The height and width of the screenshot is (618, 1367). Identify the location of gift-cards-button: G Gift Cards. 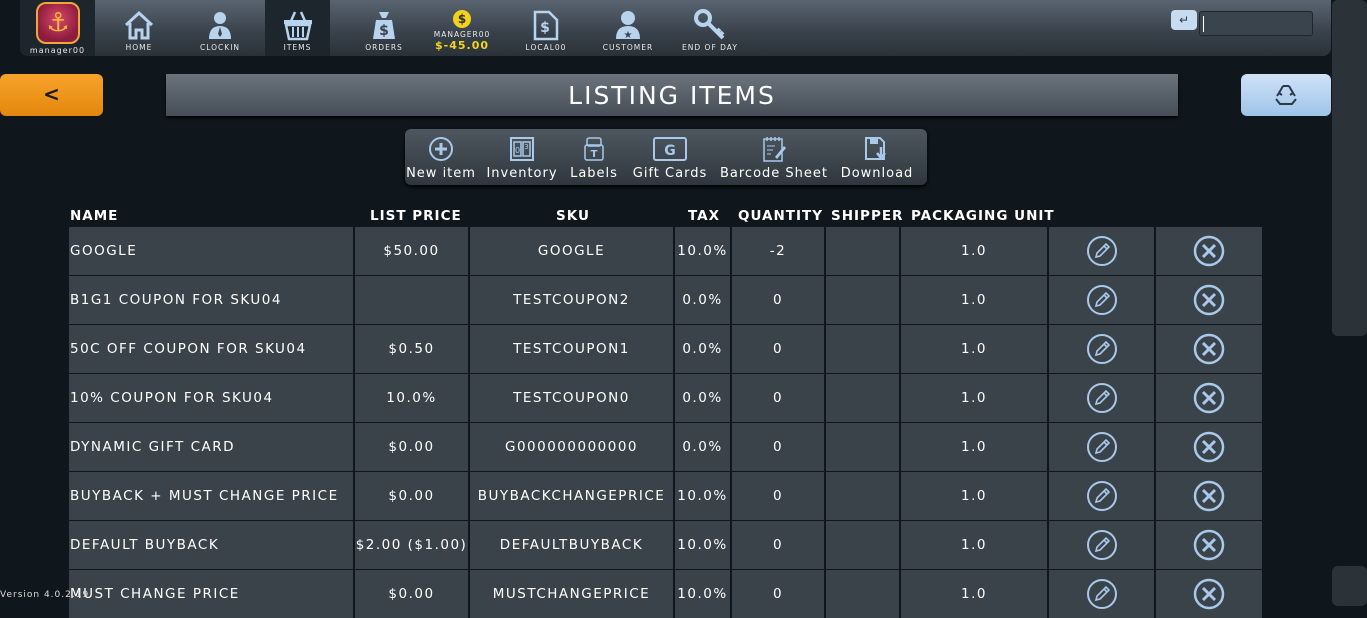
(670, 157).